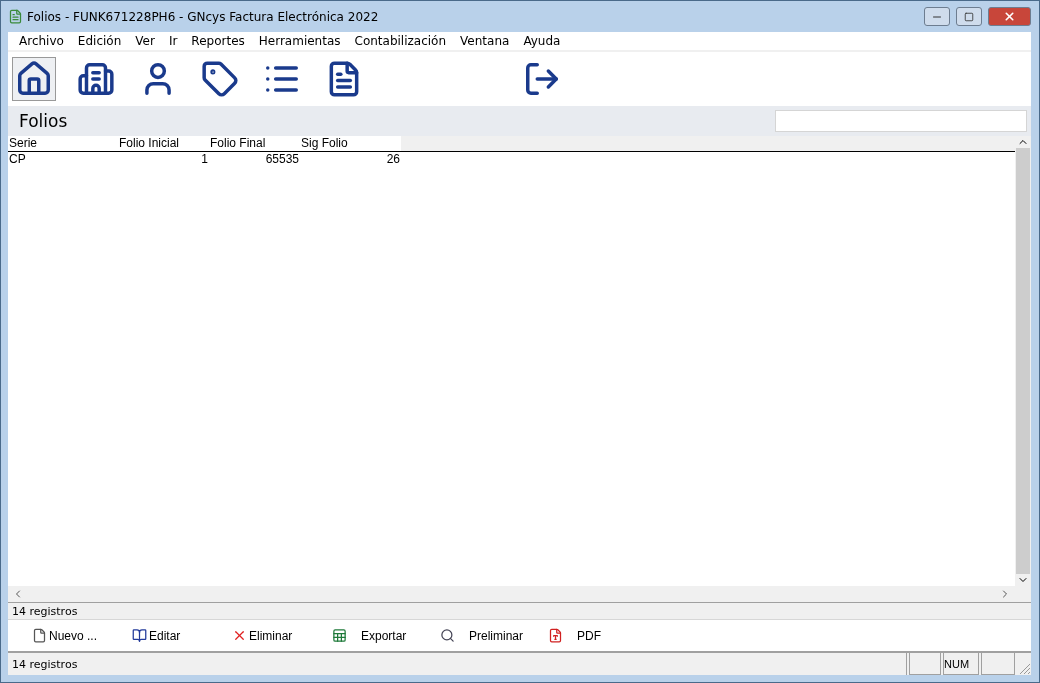  I want to click on preview-icon, so click(447, 635).